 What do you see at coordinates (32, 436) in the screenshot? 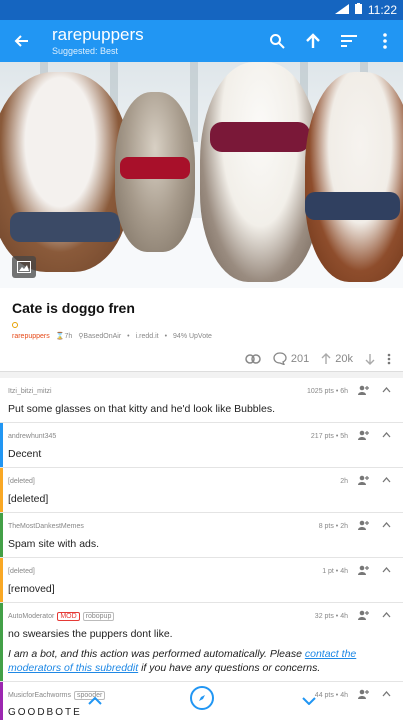
I see `comment-author: andrewhunt345` at bounding box center [32, 436].